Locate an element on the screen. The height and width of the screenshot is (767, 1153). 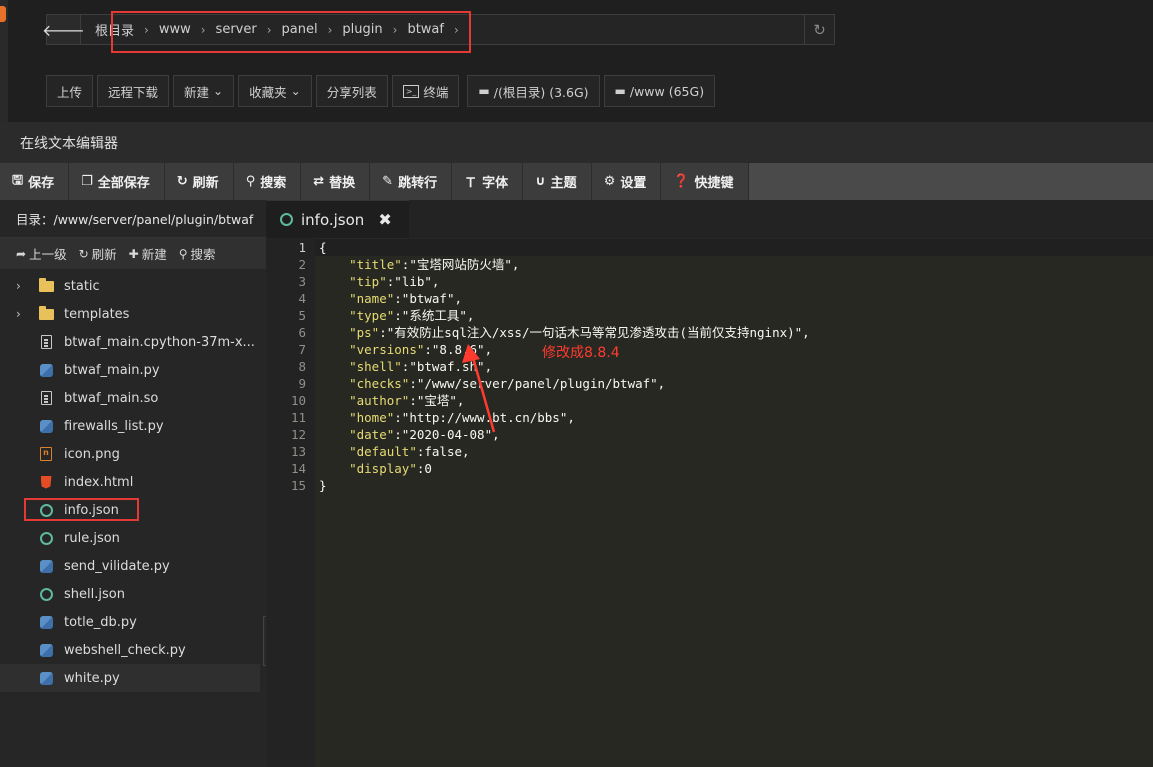
refresh-button: ↻ 刷新 is located at coordinates (199, 181).